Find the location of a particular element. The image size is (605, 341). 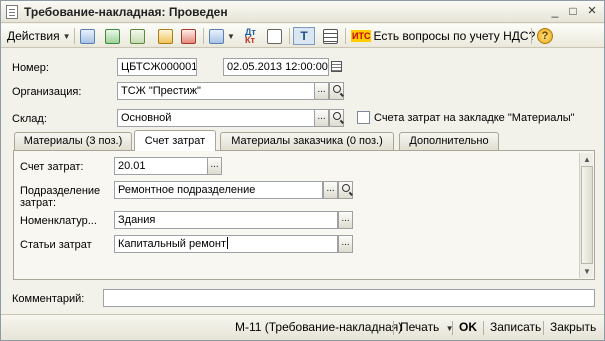

organization-search-button is located at coordinates (336, 91).